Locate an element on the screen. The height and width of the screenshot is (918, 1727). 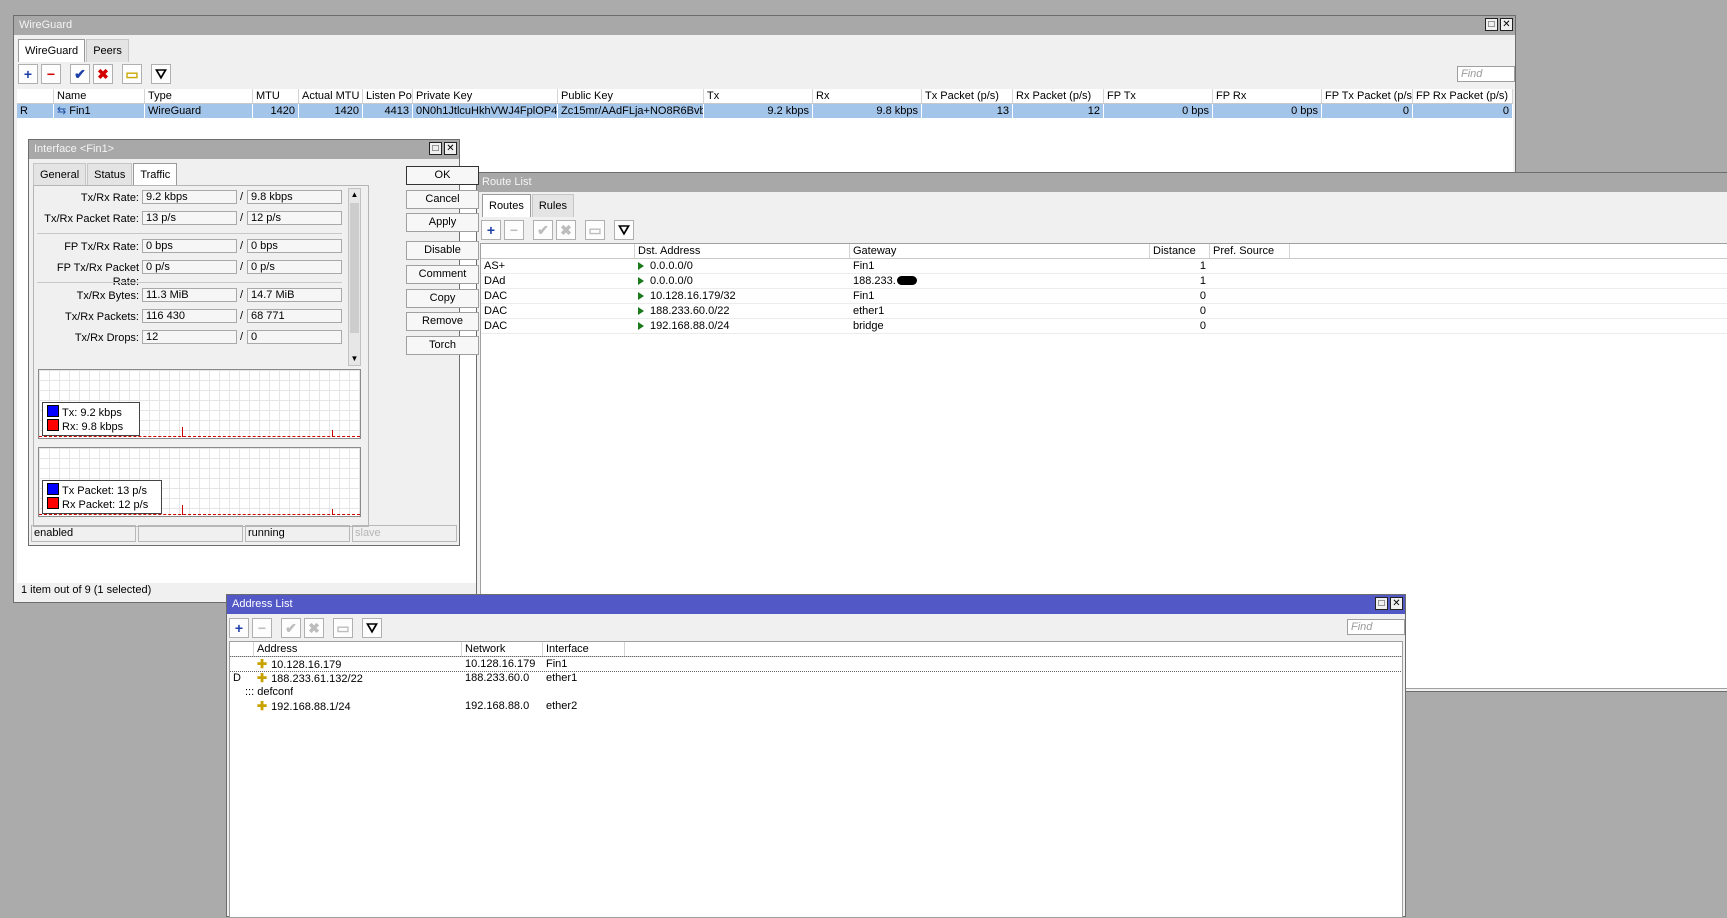
tx-bytes-field: 11.3 MiB is located at coordinates (189, 295).